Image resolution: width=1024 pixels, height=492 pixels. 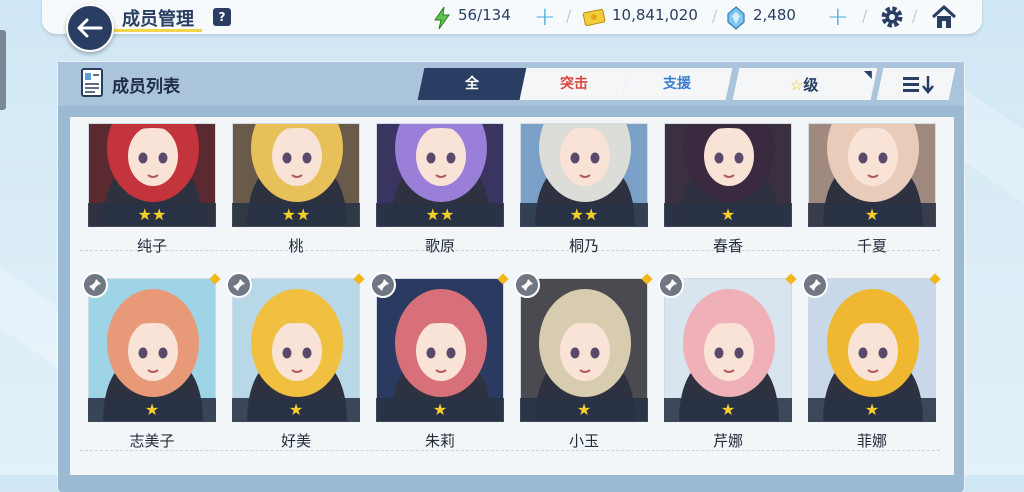 I want to click on pyroxene-icon, so click(x=736, y=18).